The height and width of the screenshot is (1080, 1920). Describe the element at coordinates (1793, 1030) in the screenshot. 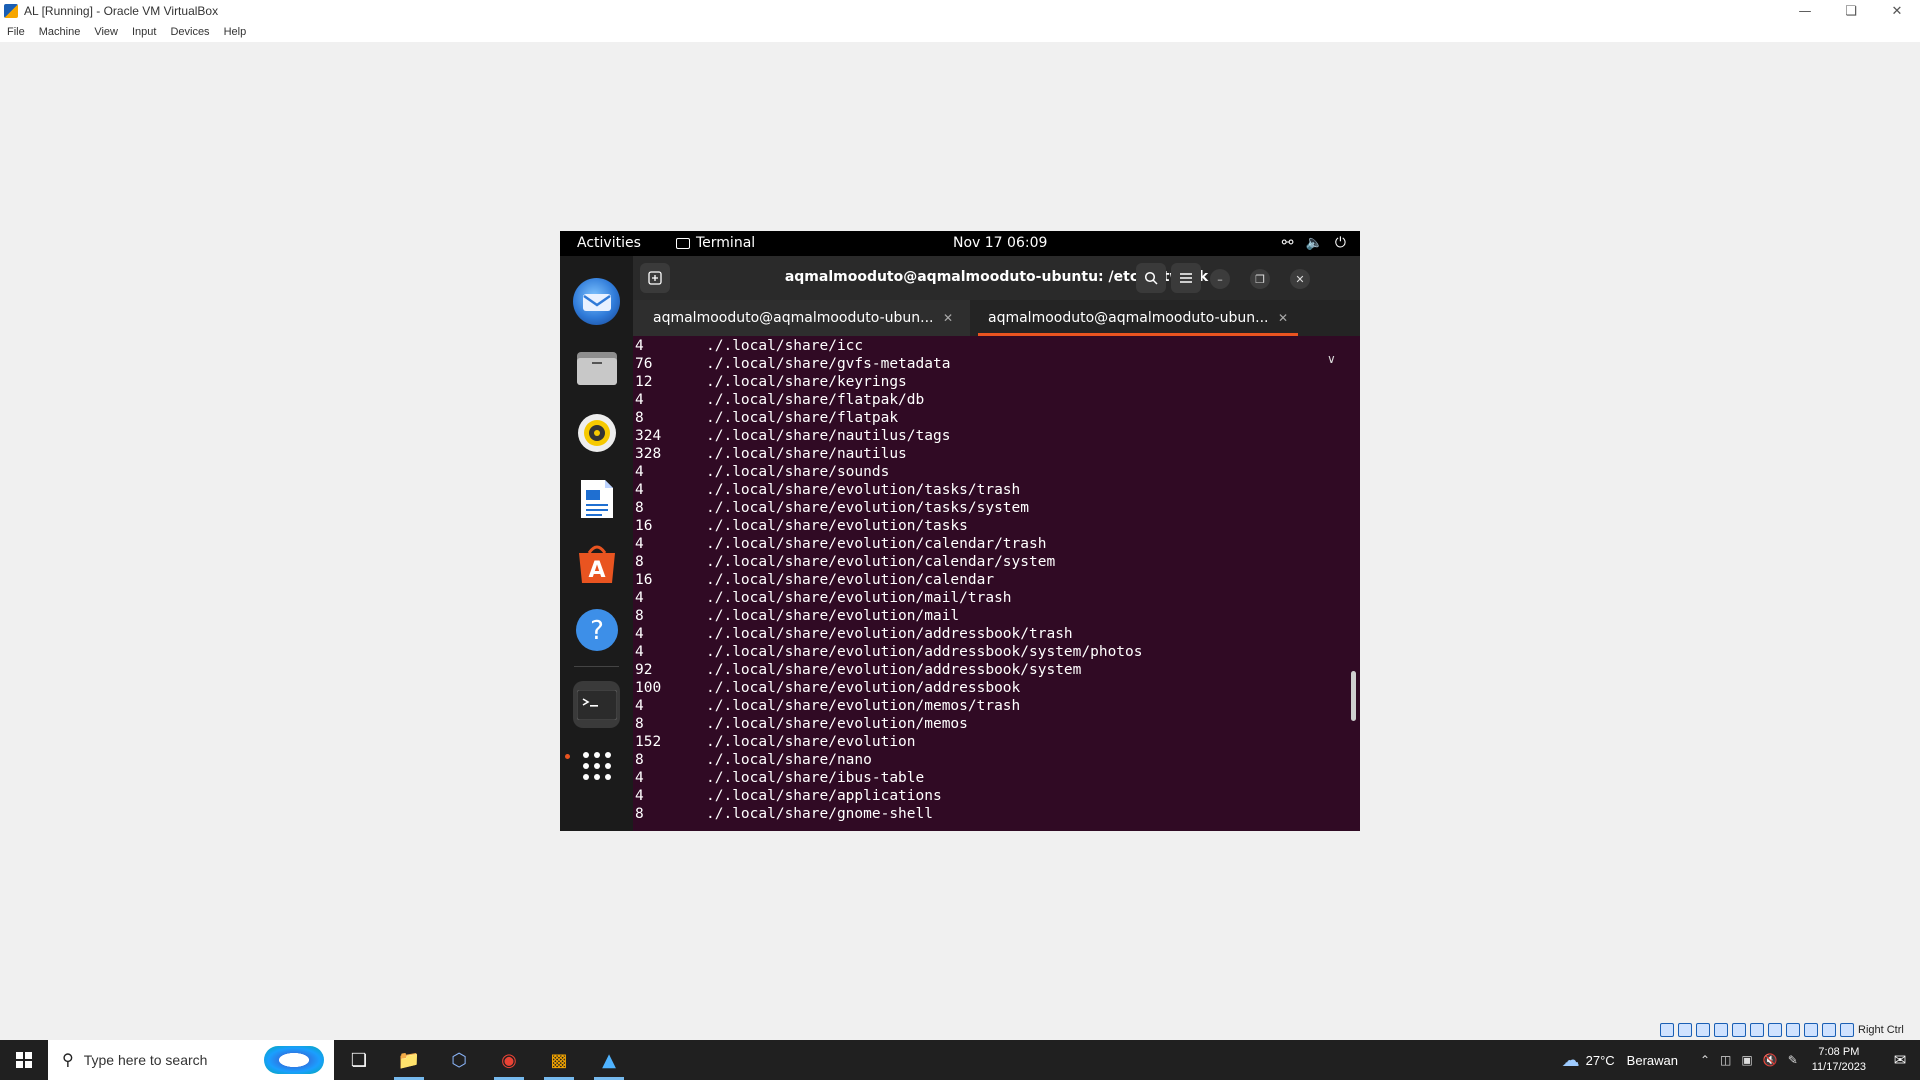

I see `recording-icon` at that location.